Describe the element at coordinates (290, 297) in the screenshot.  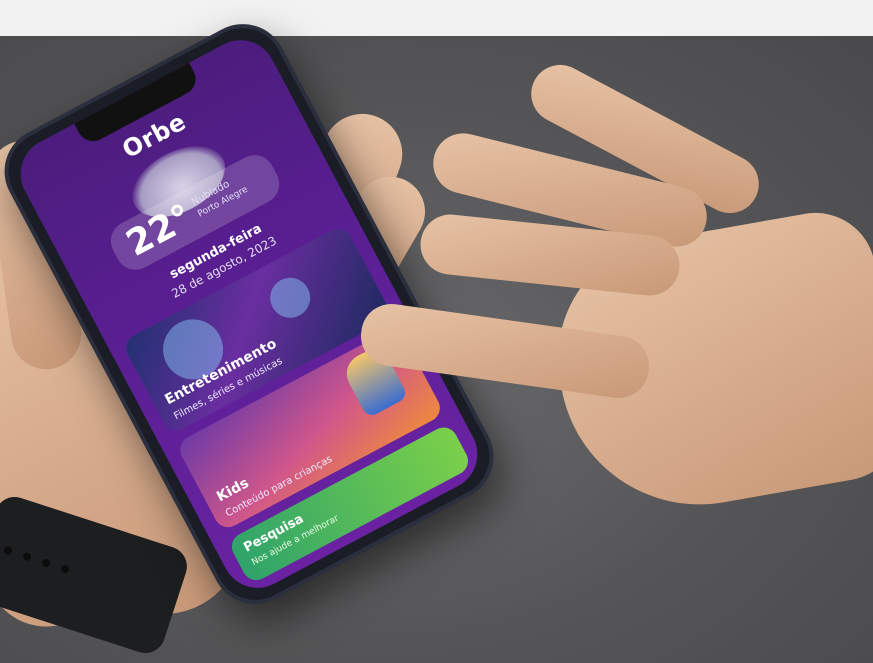
I see `card-artwork` at that location.